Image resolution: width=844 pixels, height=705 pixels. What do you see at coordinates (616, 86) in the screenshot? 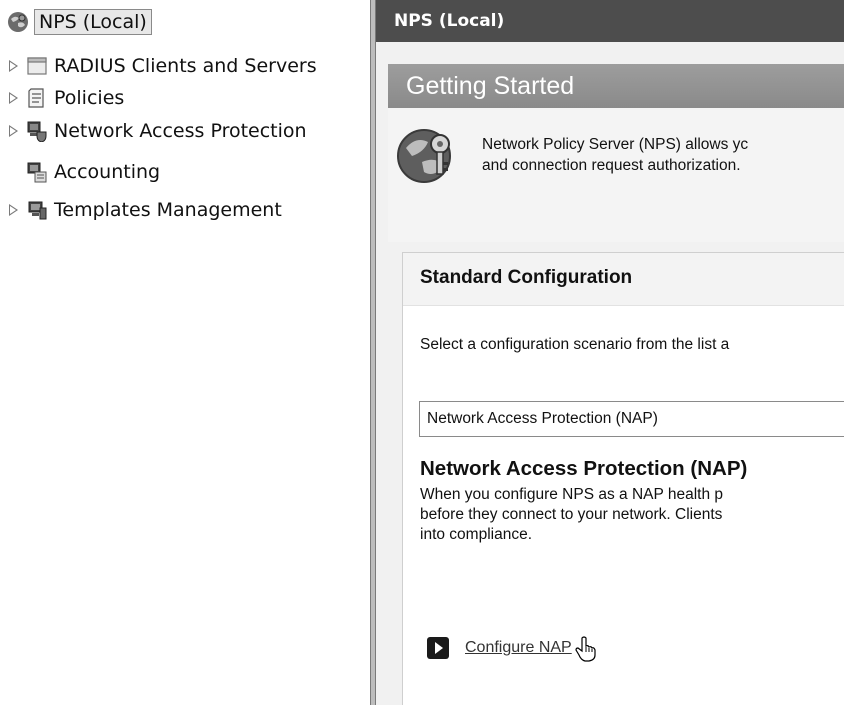
I see `getting-started-heading: Getting Started` at bounding box center [616, 86].